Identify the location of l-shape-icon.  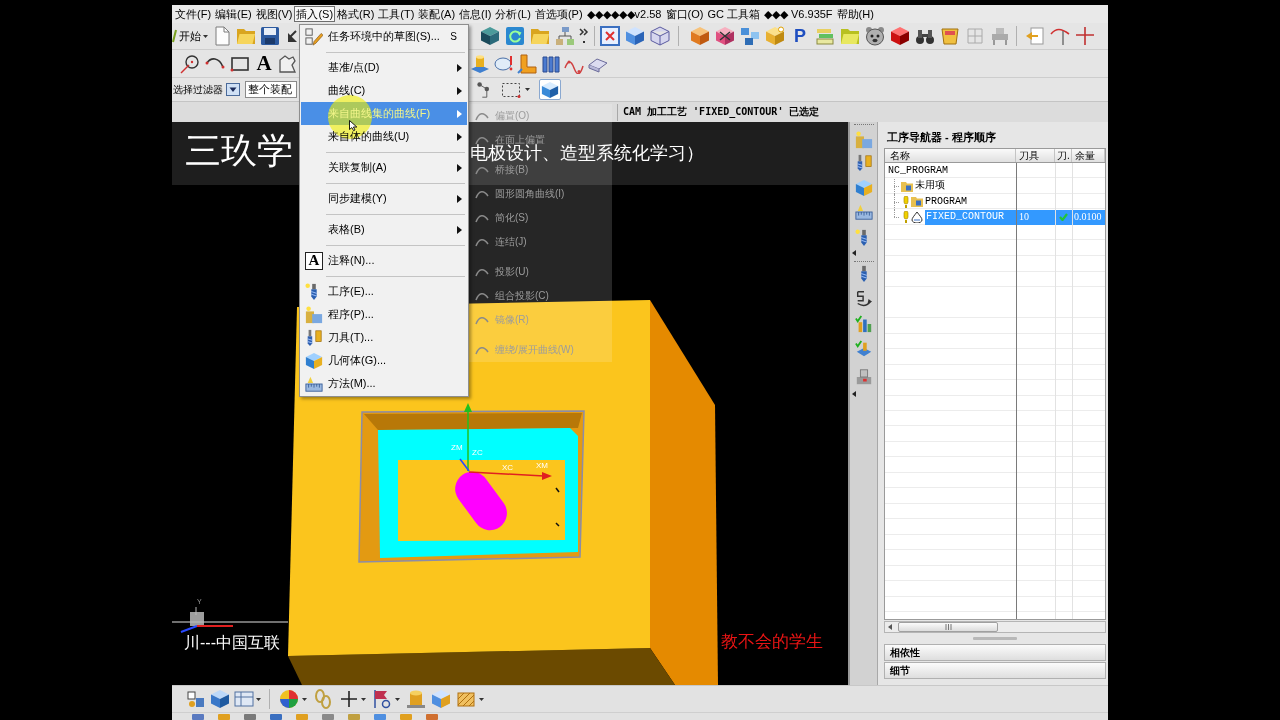
(527, 63).